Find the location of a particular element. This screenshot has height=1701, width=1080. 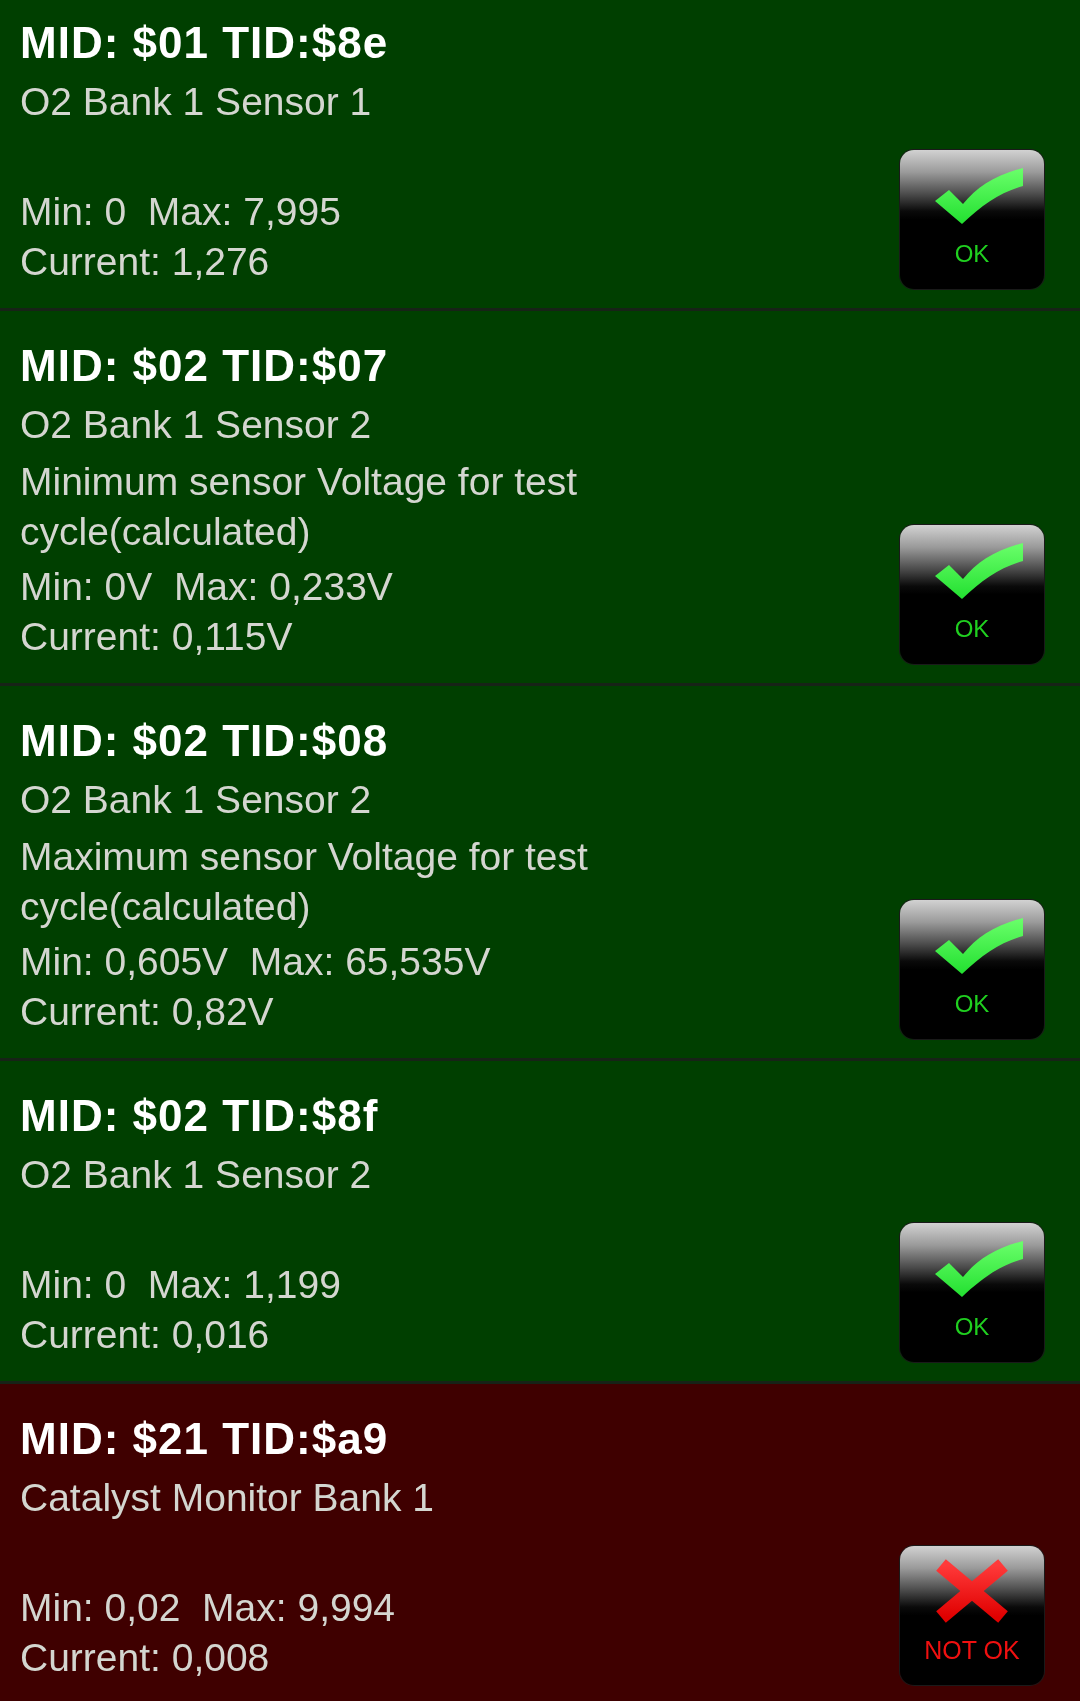

current-value: Current: 1,276 is located at coordinates (145, 262).